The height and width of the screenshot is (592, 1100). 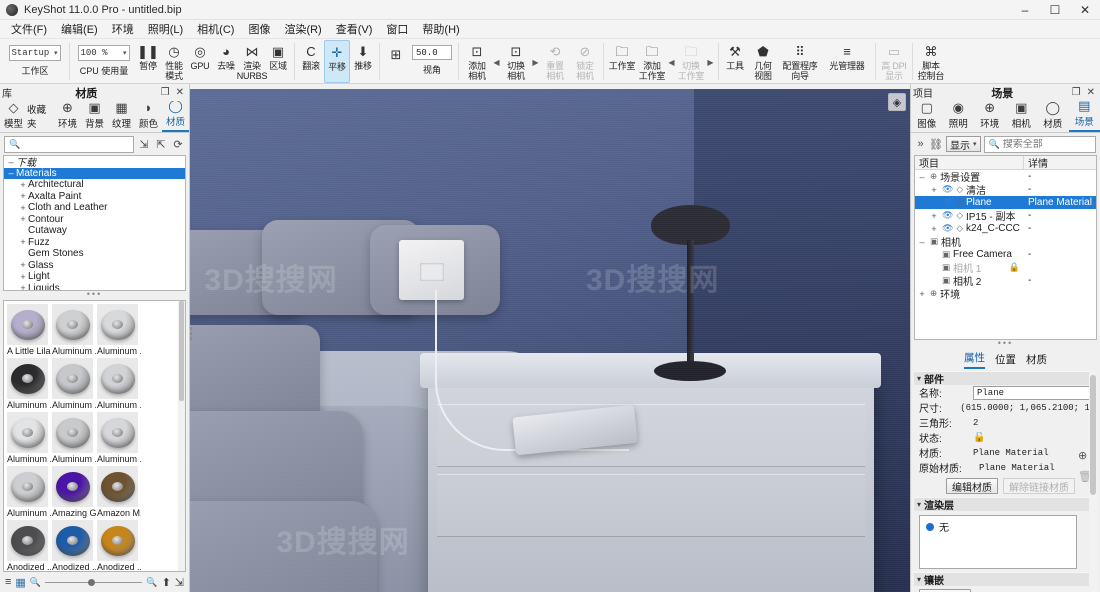 I want to click on lock-camera-button: ⊘ 锁定 相机, so click(x=585, y=61).